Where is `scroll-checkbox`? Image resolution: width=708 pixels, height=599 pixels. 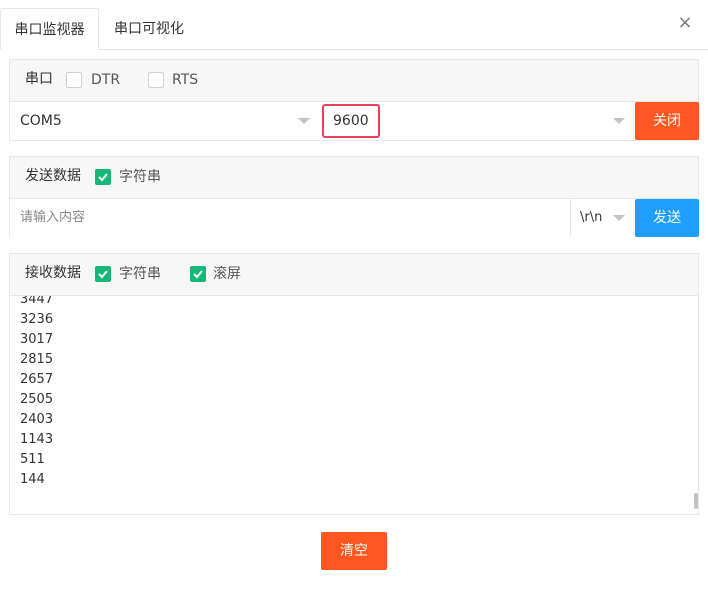 scroll-checkbox is located at coordinates (198, 274).